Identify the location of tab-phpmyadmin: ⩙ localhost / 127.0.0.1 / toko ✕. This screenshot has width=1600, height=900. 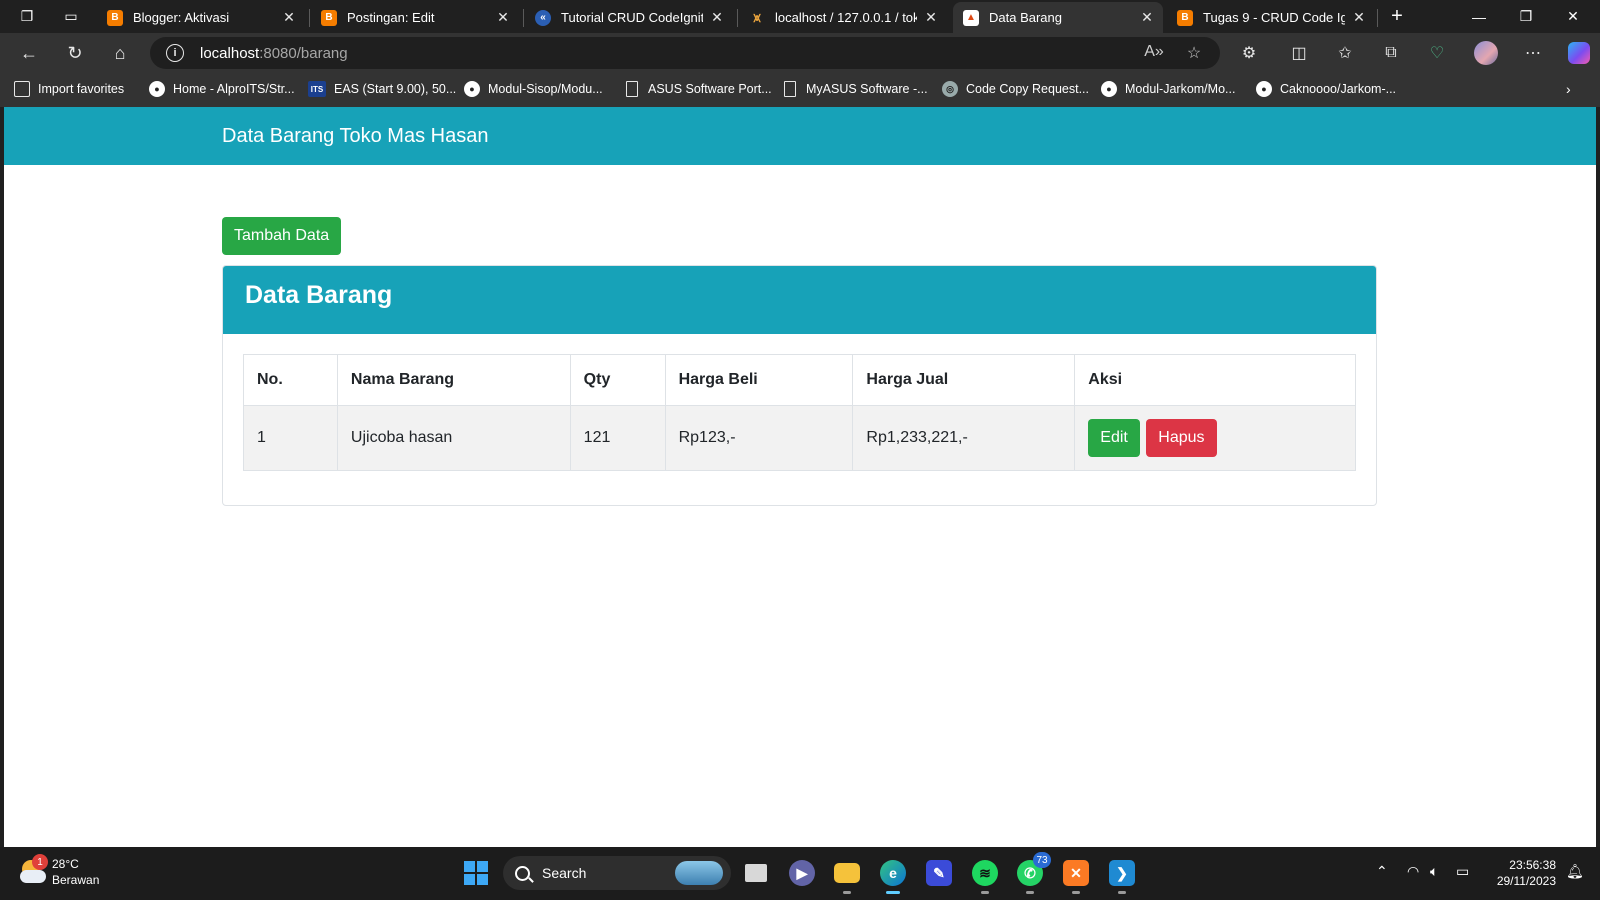
(843, 17).